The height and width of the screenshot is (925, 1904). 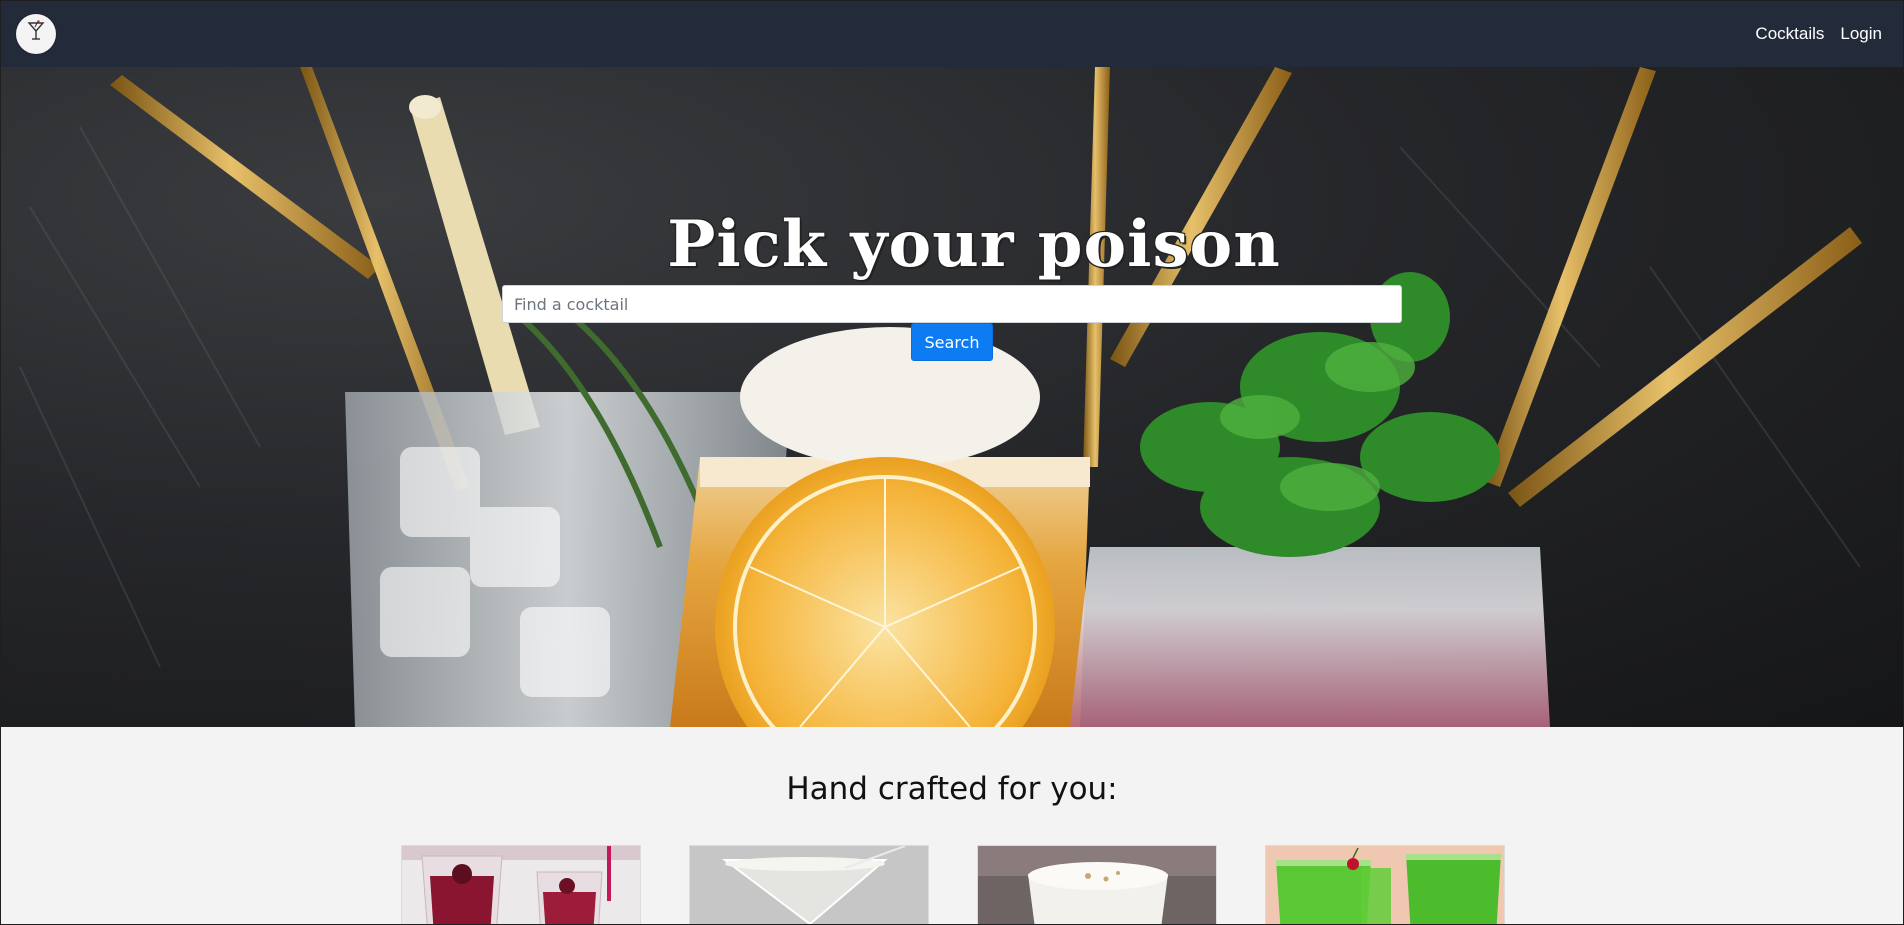 I want to click on cocktail-card-list, so click(x=953, y=885).